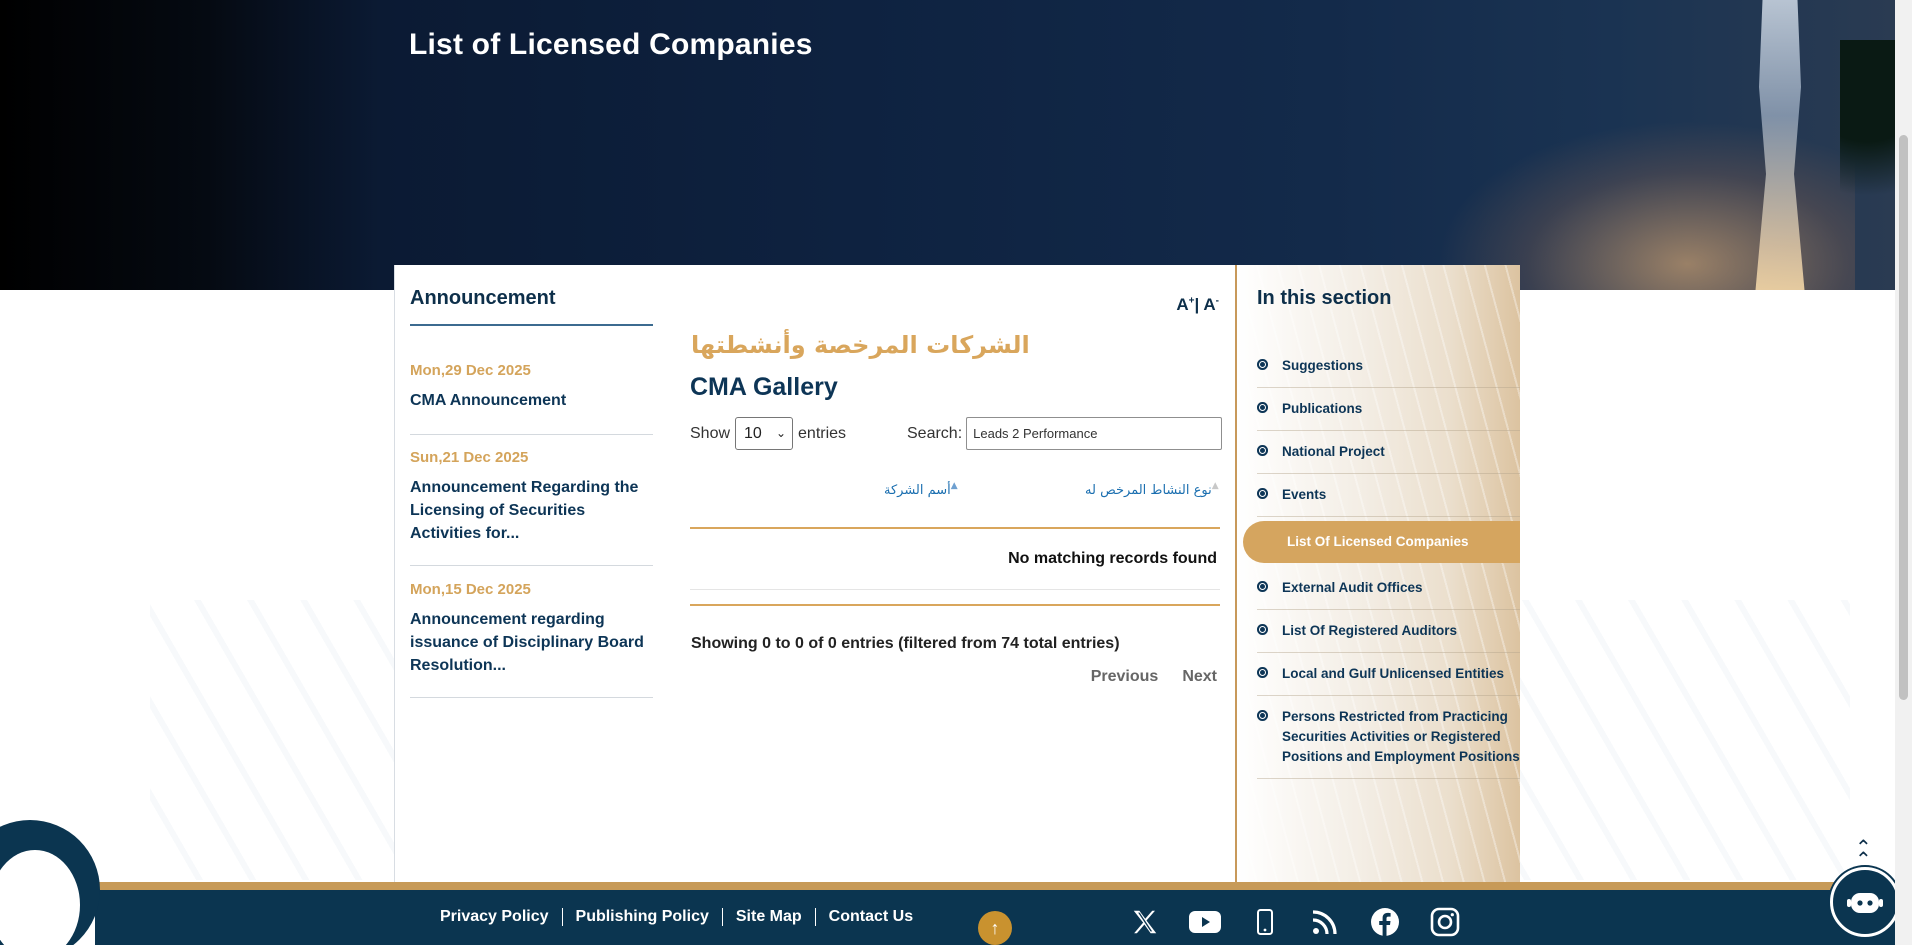 The image size is (1912, 945). What do you see at coordinates (860, 345) in the screenshot?
I see `arabic-title: الشركات المرخصة وأنشطتها` at bounding box center [860, 345].